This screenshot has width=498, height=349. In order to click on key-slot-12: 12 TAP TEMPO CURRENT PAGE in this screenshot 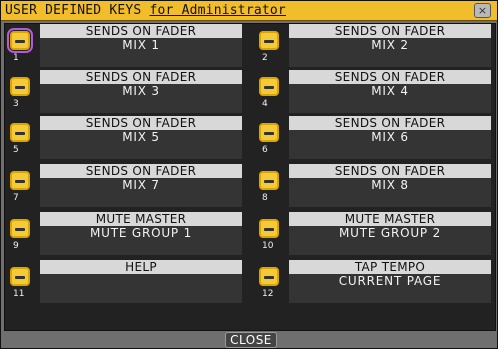, I will do `click(374, 282)`.